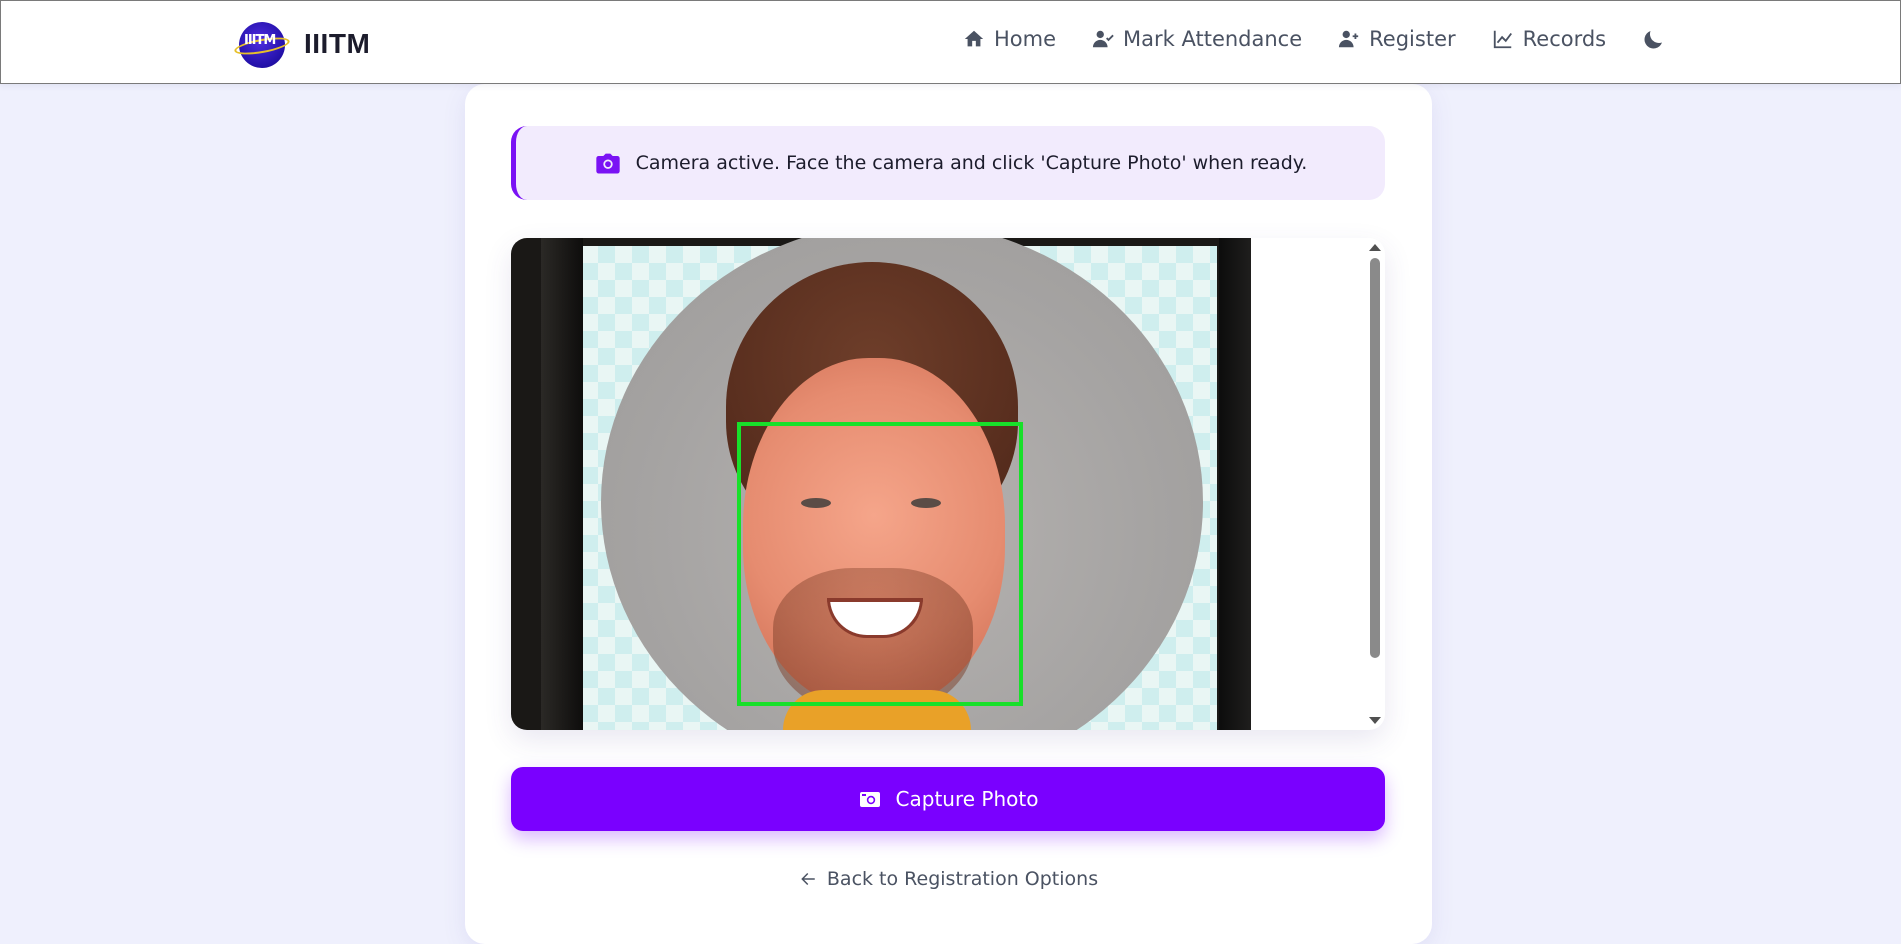 The height and width of the screenshot is (944, 1901). Describe the element at coordinates (1502, 39) in the screenshot. I see `chart-line-icon` at that location.